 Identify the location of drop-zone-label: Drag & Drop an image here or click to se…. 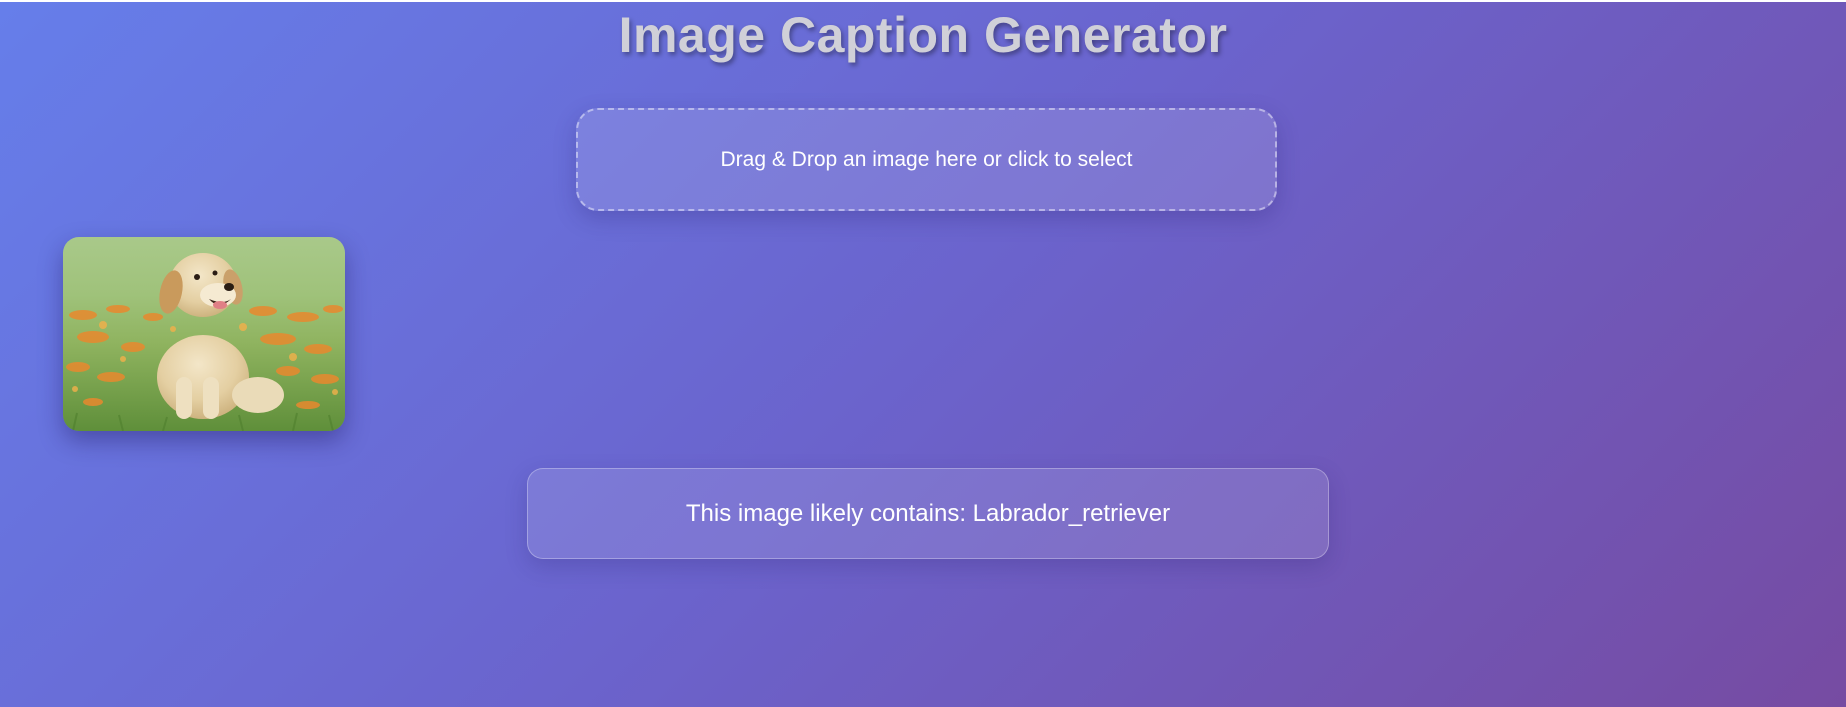
(926, 159).